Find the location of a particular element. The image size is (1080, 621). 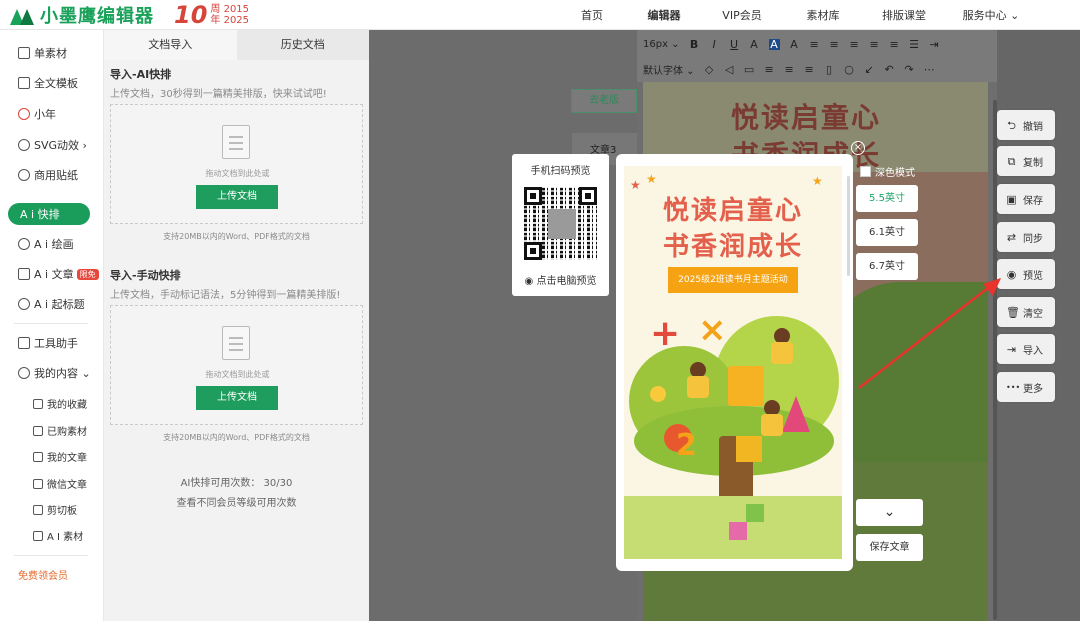

list-icon: ☰ is located at coordinates (914, 44).